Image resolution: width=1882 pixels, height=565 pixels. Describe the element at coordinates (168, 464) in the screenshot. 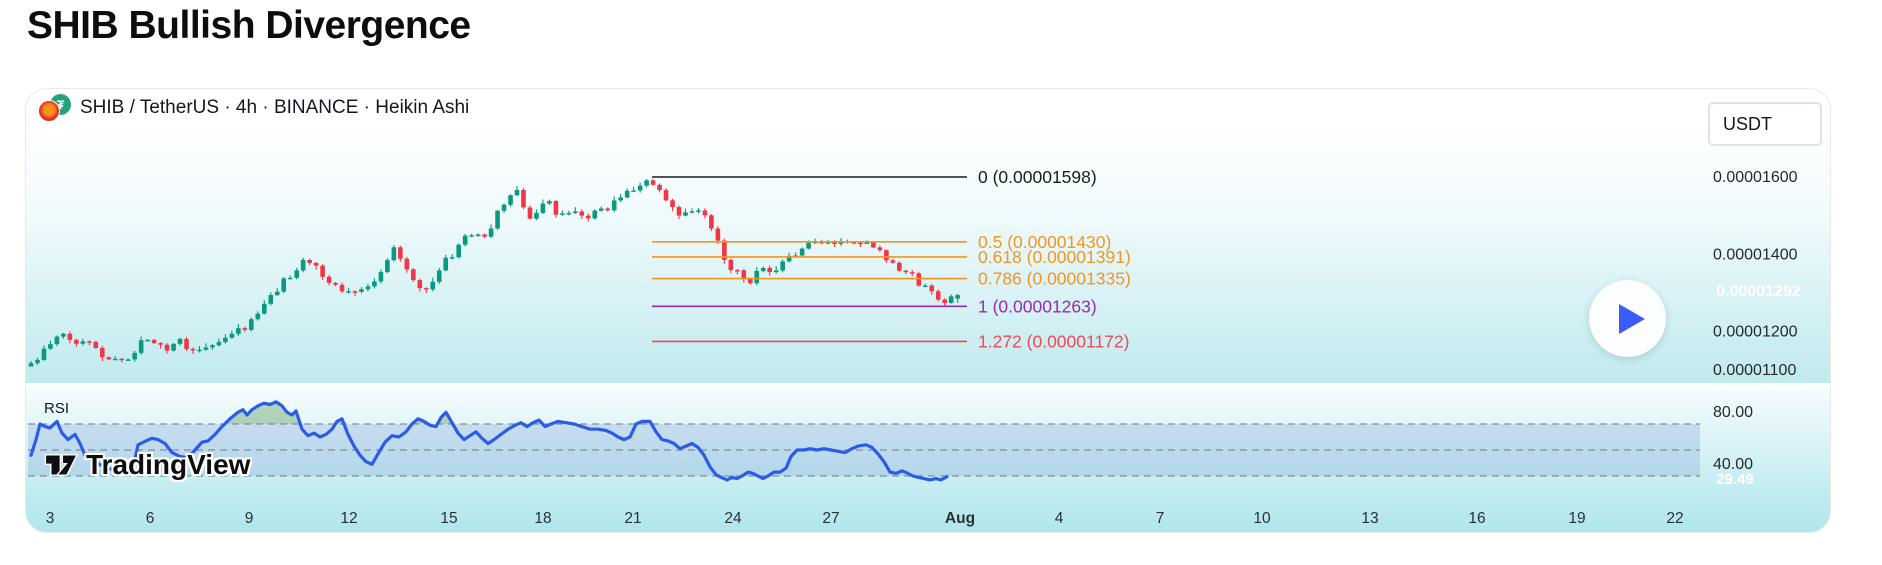

I see `tradingview-watermark-text: TradingView` at that location.